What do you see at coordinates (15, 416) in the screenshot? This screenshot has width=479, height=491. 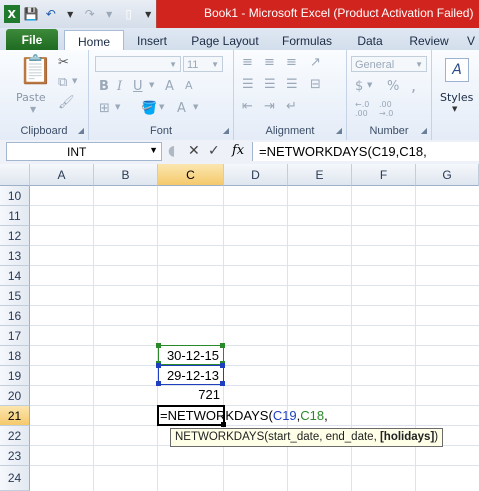 I see `row-header-21: 21` at bounding box center [15, 416].